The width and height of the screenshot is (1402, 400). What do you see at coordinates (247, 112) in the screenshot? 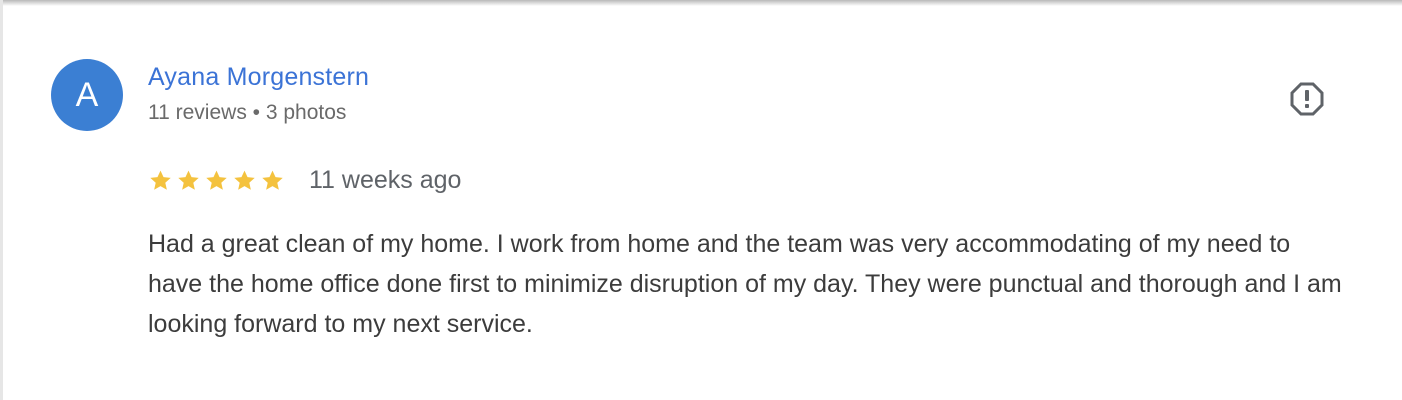
I see `reviewer-meta: 11 reviews • 3 photos` at bounding box center [247, 112].